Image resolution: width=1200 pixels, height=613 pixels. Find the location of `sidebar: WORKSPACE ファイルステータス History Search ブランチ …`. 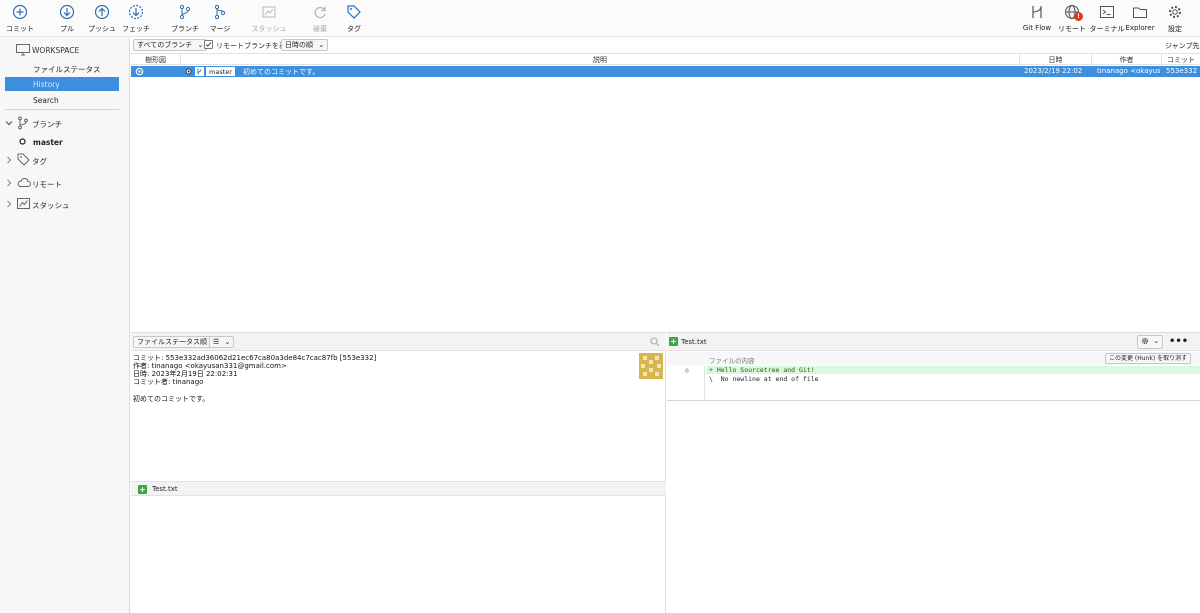

sidebar: WORKSPACE ファイルステータス History Search ブランチ … is located at coordinates (65, 325).